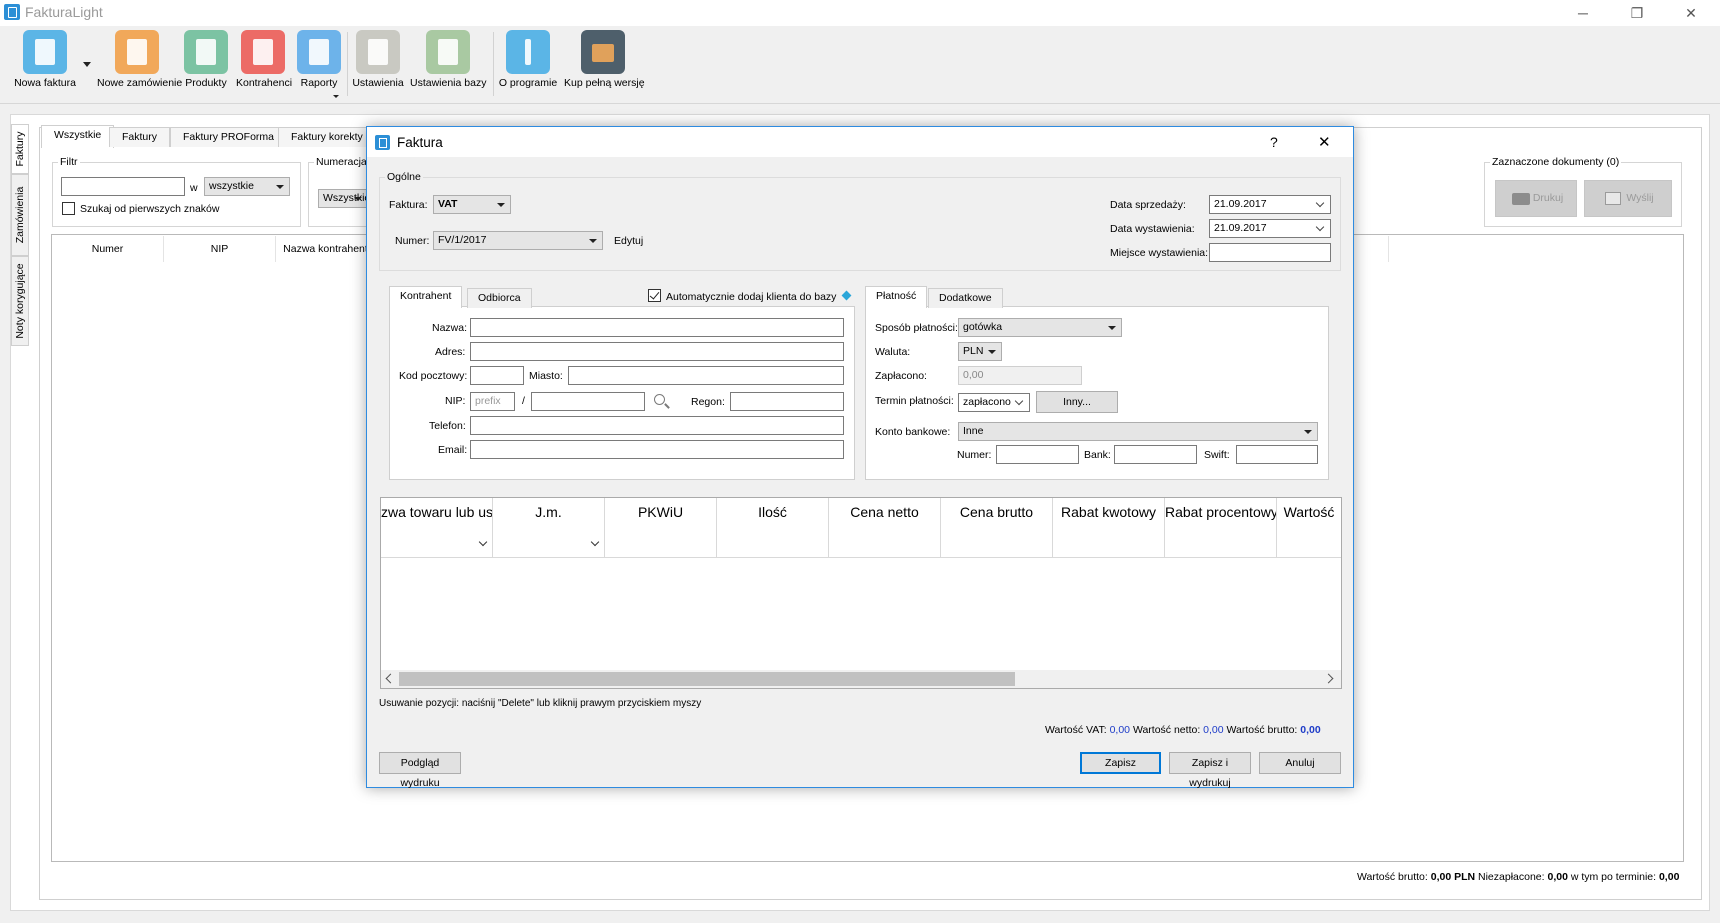  What do you see at coordinates (12, 12) in the screenshot?
I see `app-logo-icon` at bounding box center [12, 12].